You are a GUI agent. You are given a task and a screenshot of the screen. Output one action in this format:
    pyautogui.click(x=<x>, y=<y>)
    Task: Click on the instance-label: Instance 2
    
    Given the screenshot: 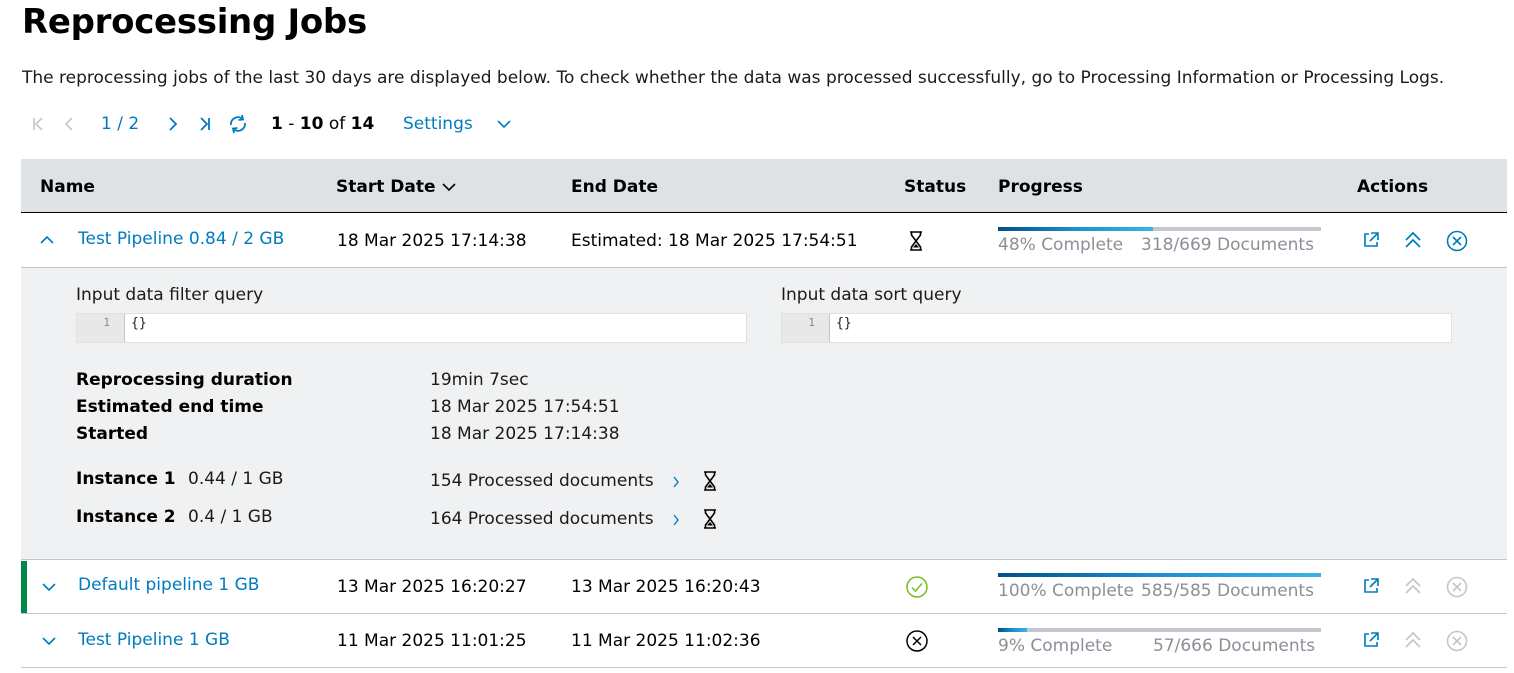 What is the action you would take?
    pyautogui.click(x=126, y=517)
    